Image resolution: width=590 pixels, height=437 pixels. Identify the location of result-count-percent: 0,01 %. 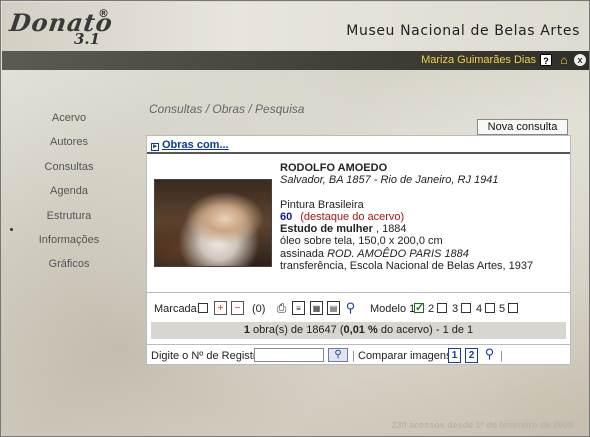
(360, 330).